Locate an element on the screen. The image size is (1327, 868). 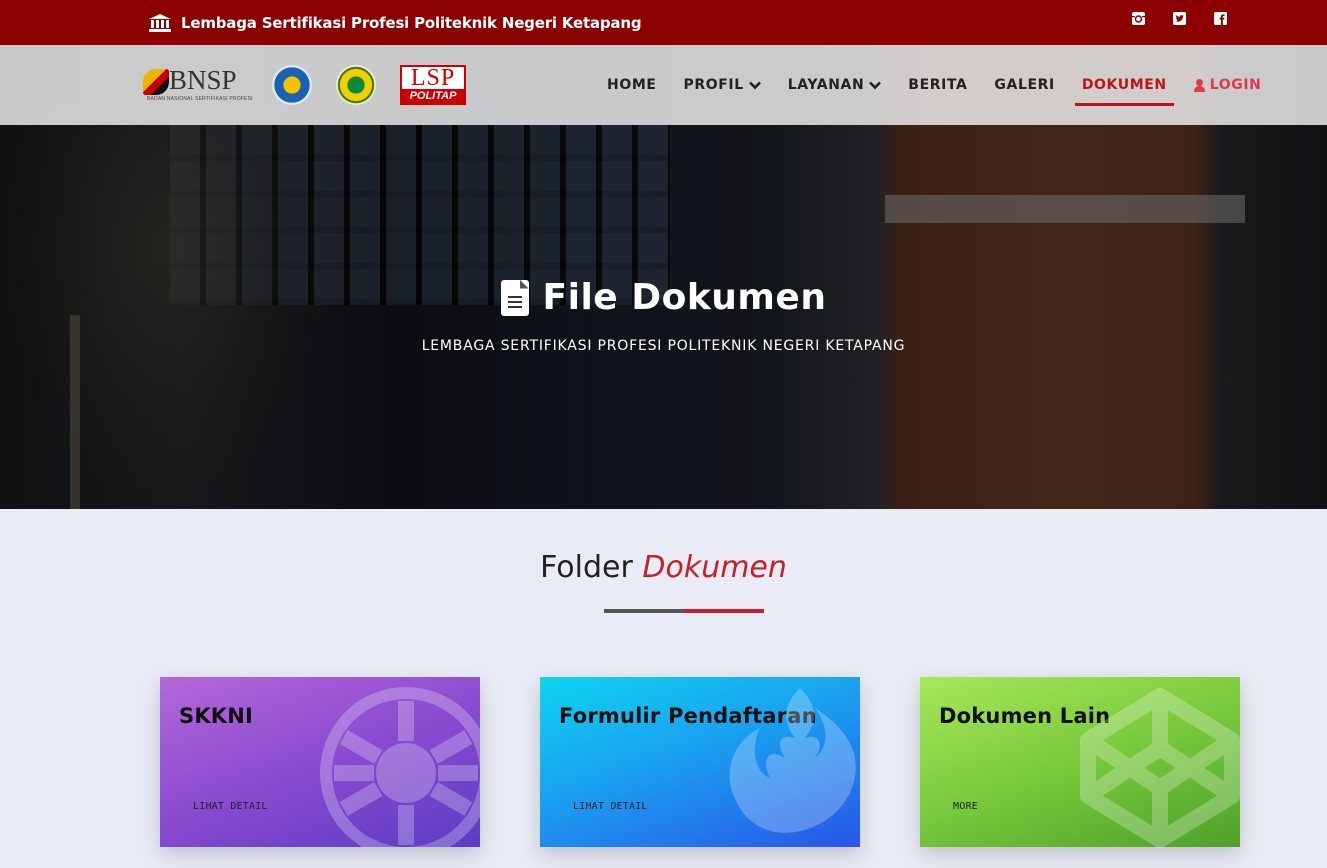
menu-dokumen: DOKUMEN is located at coordinates (1124, 85).